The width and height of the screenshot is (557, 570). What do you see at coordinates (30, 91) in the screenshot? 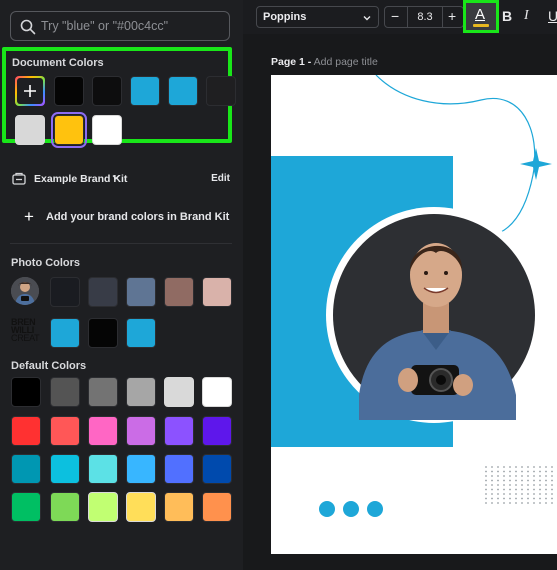
I see `add-color-button` at bounding box center [30, 91].